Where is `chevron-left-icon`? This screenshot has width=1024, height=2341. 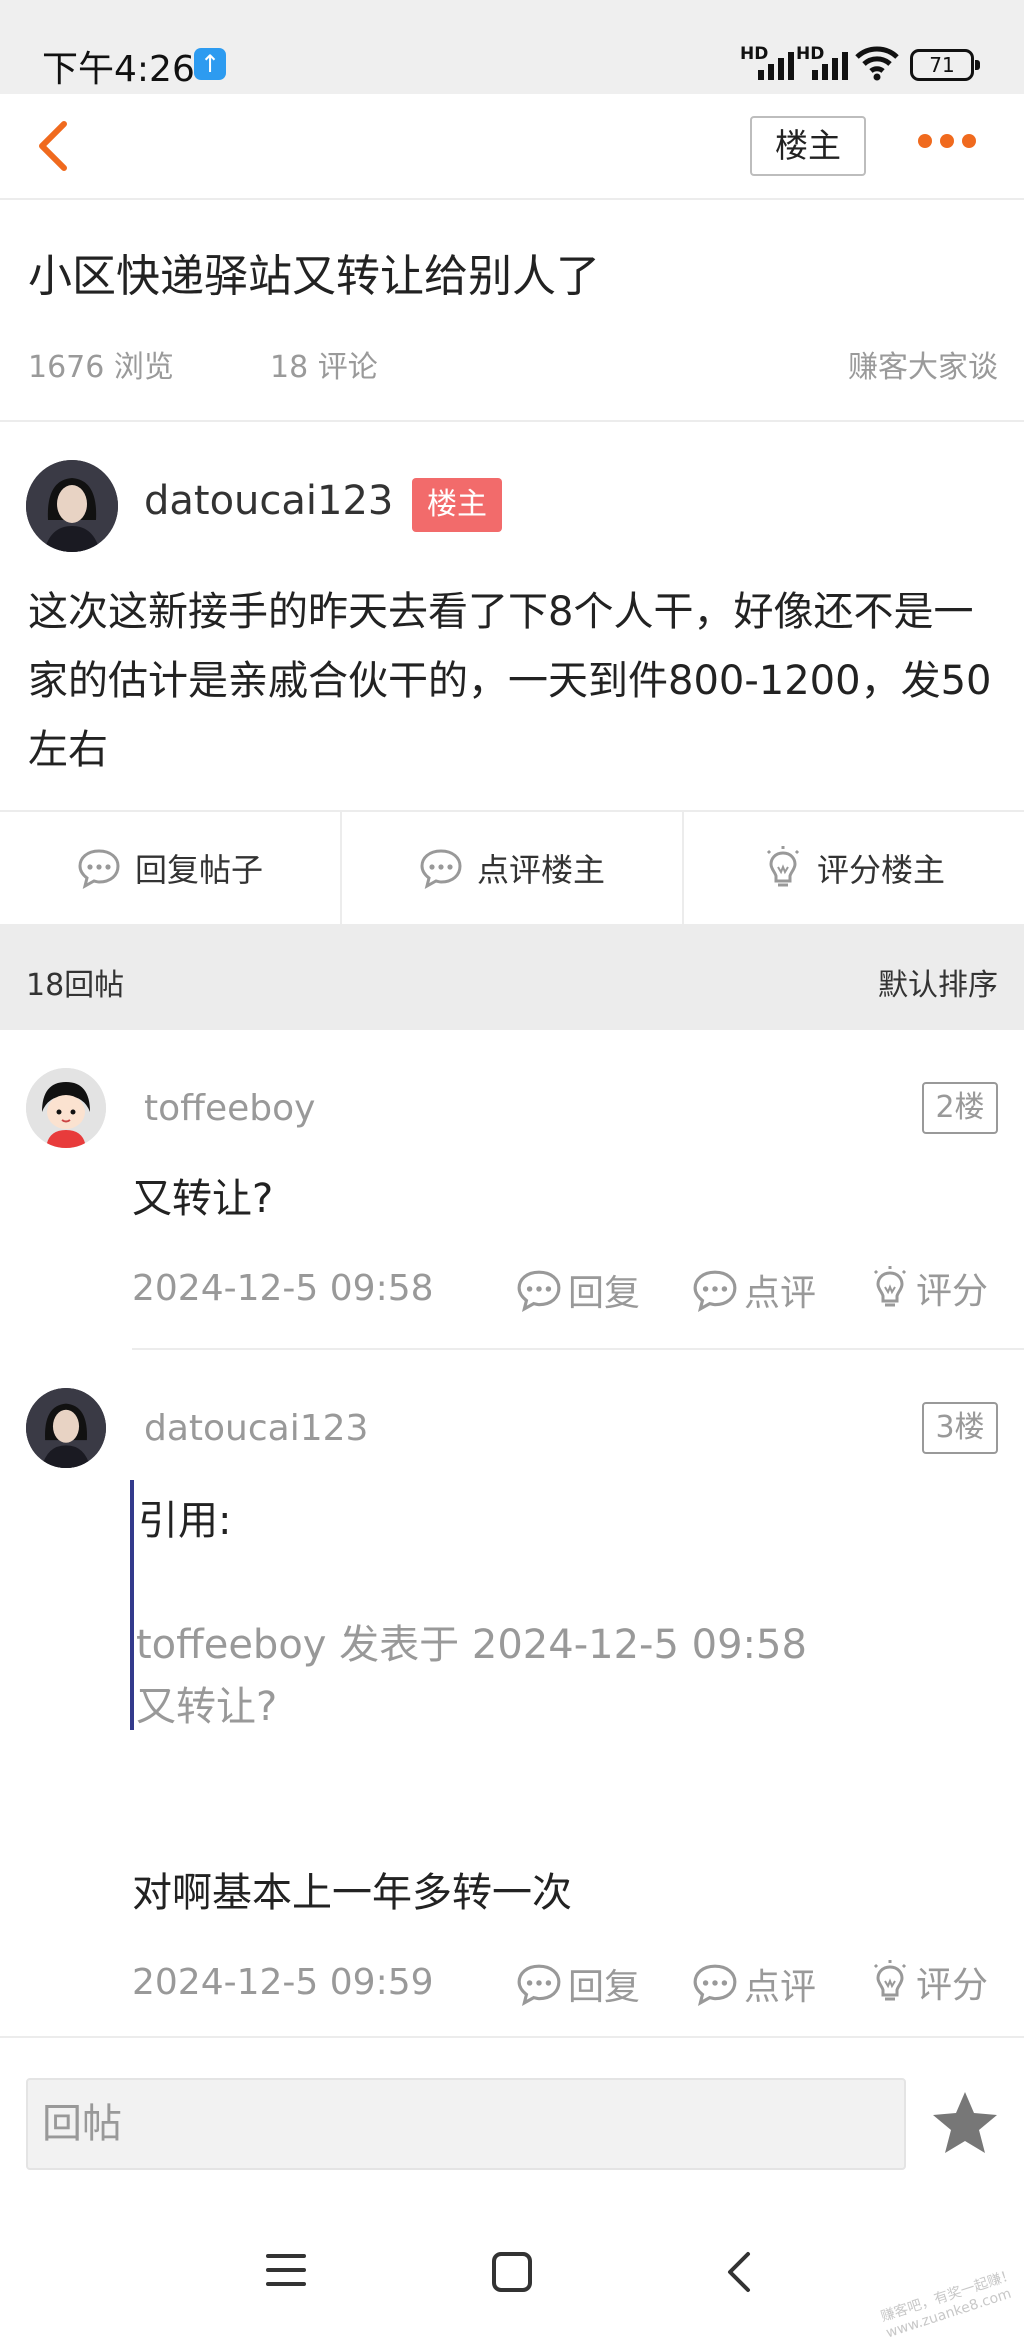 chevron-left-icon is located at coordinates (55, 146).